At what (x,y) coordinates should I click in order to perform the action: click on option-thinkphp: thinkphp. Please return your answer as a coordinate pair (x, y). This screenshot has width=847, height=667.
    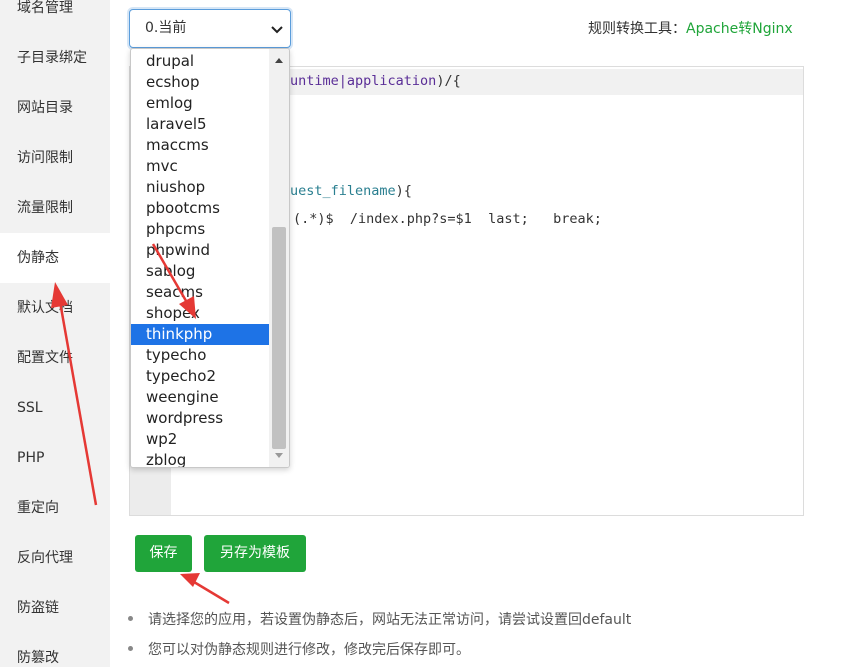
    Looking at the image, I should click on (200, 334).